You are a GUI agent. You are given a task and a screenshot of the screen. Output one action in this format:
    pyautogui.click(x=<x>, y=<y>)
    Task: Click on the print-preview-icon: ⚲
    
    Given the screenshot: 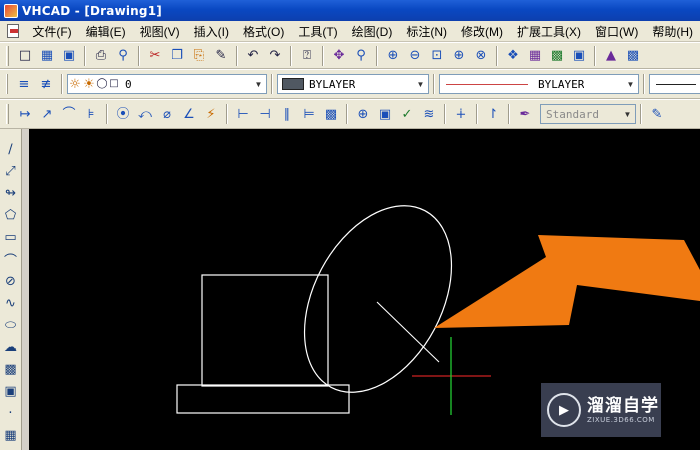 What is the action you would take?
    pyautogui.click(x=123, y=56)
    